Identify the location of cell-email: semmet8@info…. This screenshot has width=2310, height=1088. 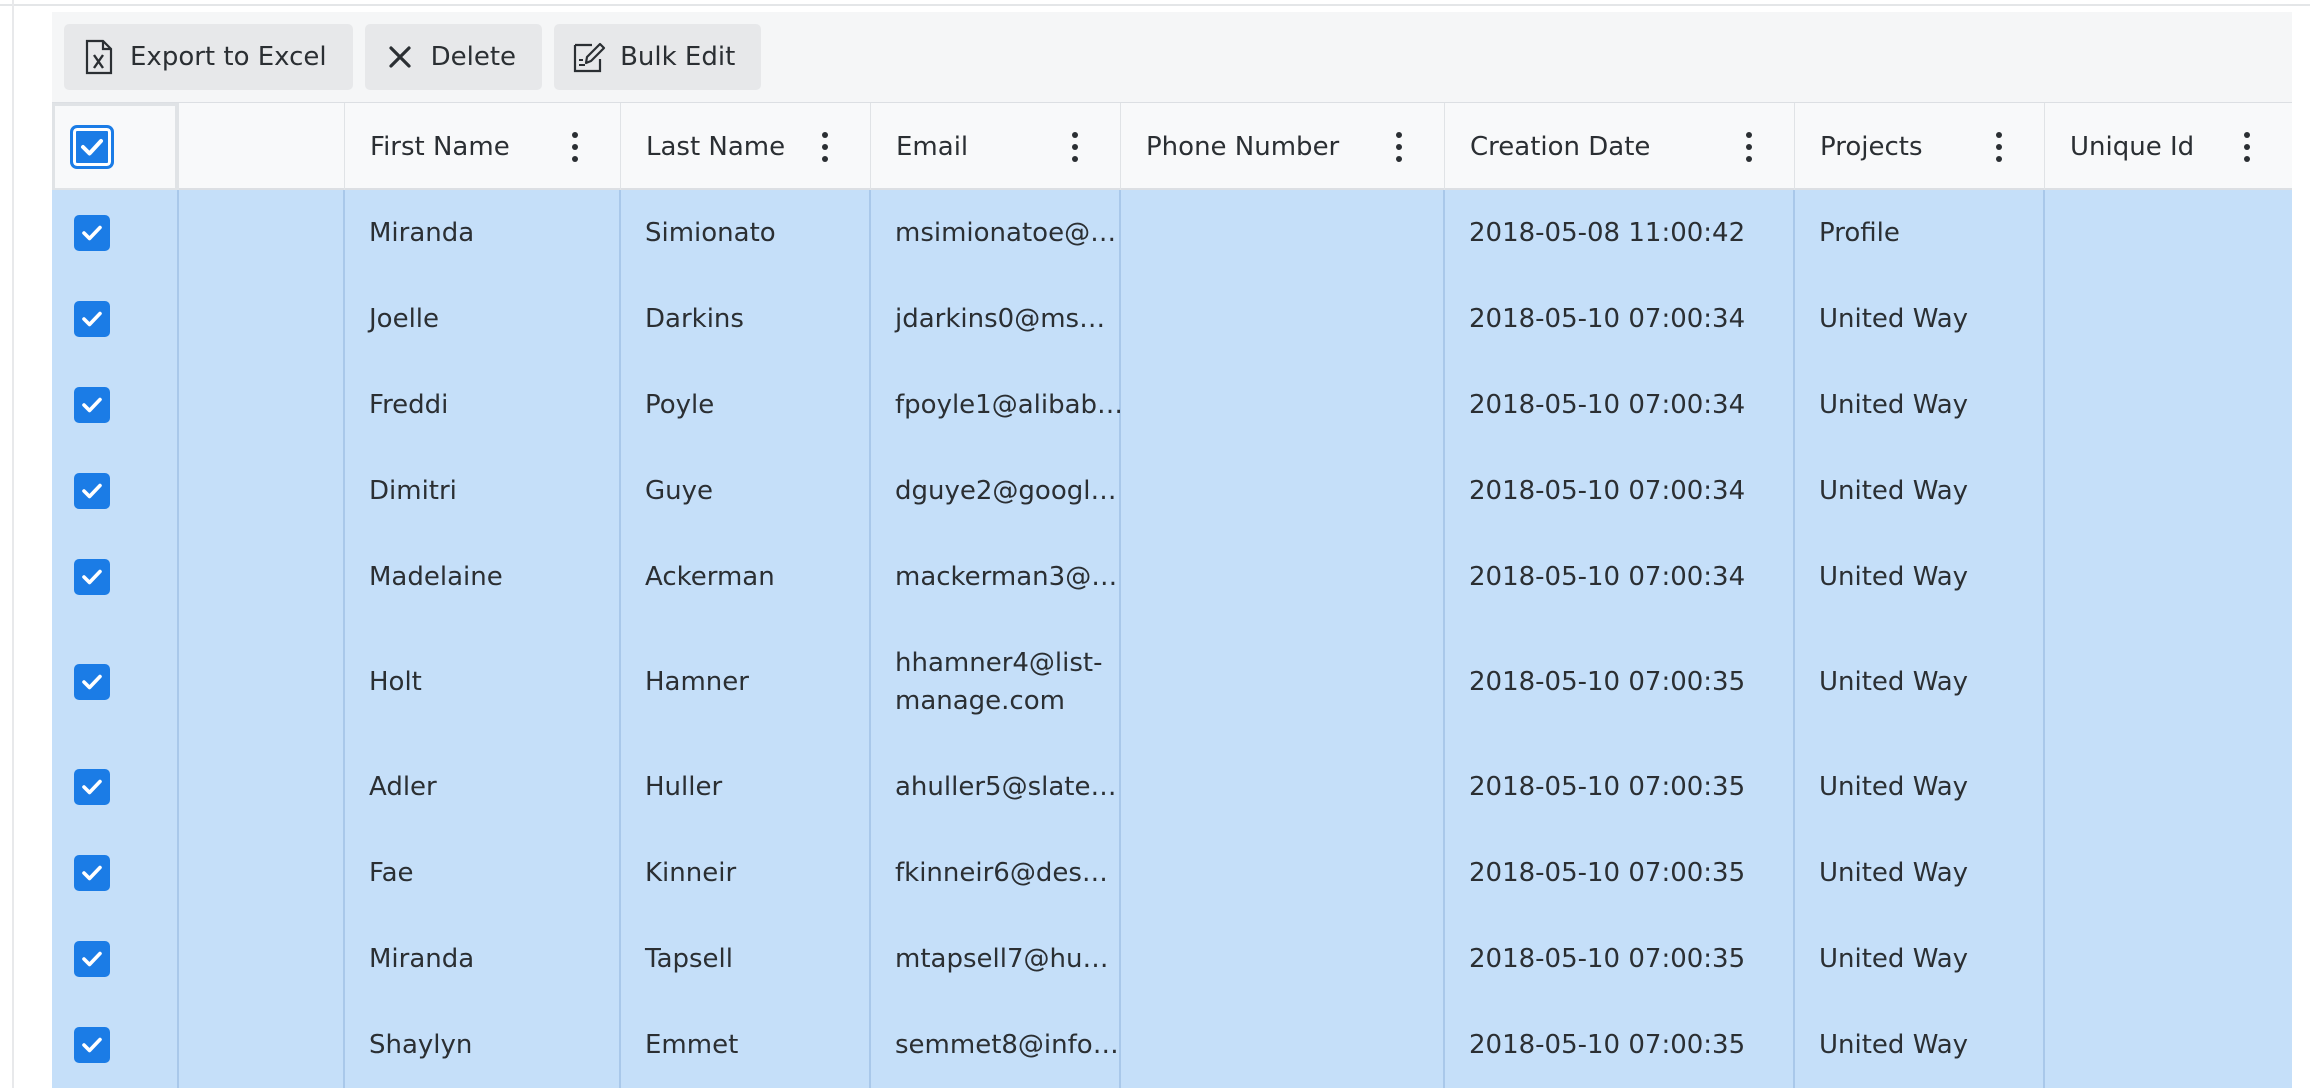
(1007, 1045).